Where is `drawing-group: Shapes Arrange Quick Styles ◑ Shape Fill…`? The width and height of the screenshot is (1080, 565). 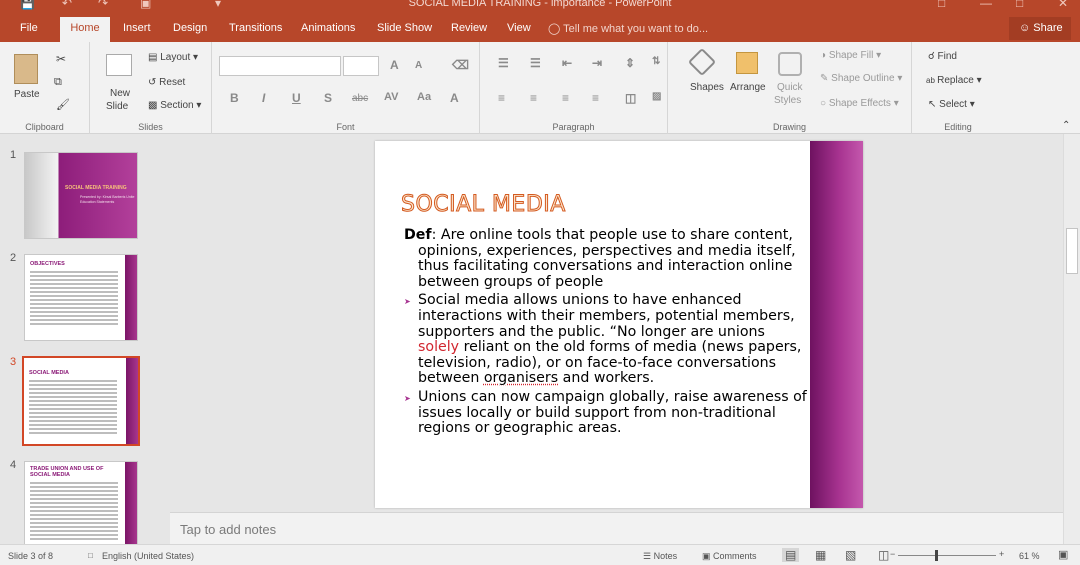 drawing-group: Shapes Arrange Quick Styles ◑ Shape Fill… is located at coordinates (790, 88).